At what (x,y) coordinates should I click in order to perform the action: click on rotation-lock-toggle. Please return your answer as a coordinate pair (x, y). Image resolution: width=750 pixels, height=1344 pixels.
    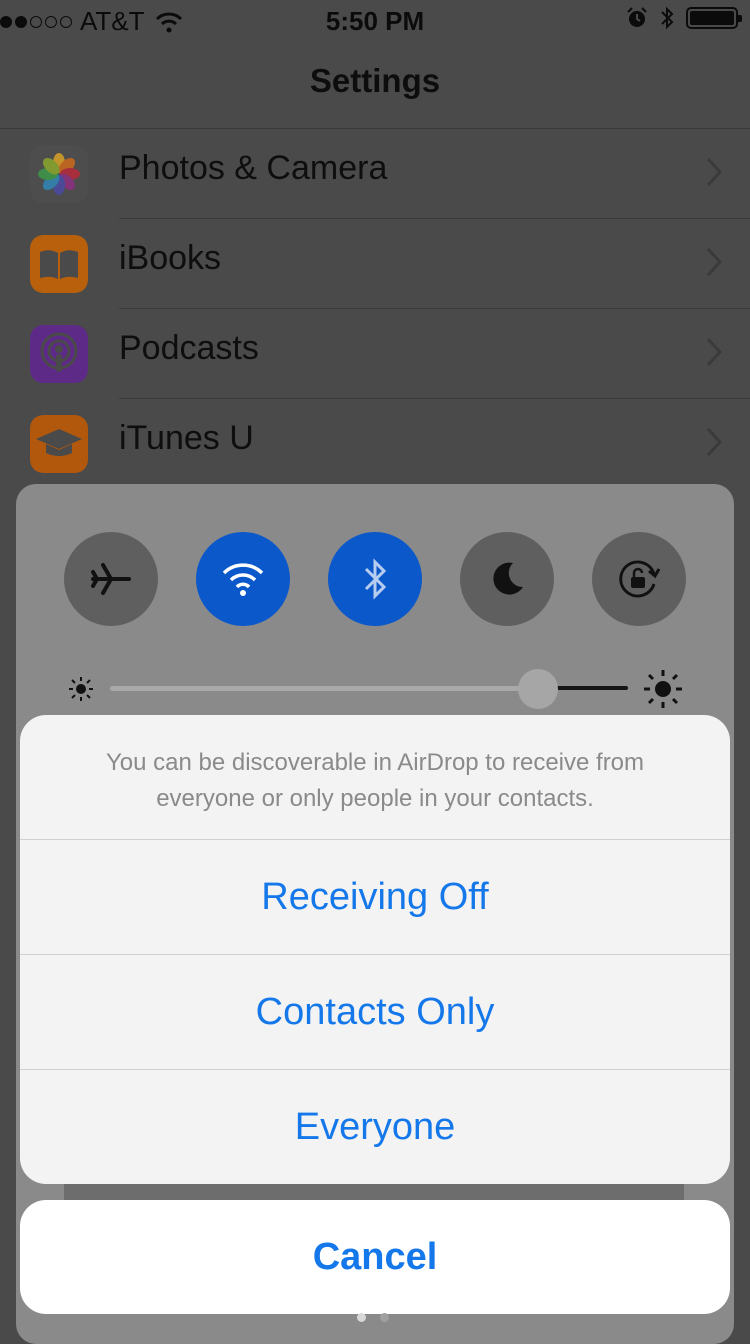
    Looking at the image, I should click on (639, 579).